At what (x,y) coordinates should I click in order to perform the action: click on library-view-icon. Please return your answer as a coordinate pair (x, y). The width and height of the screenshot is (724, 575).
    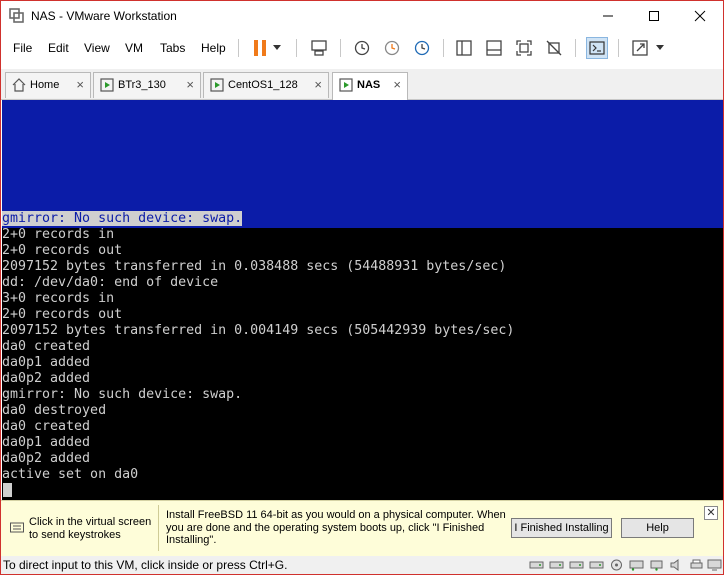
    Looking at the image, I should click on (464, 48).